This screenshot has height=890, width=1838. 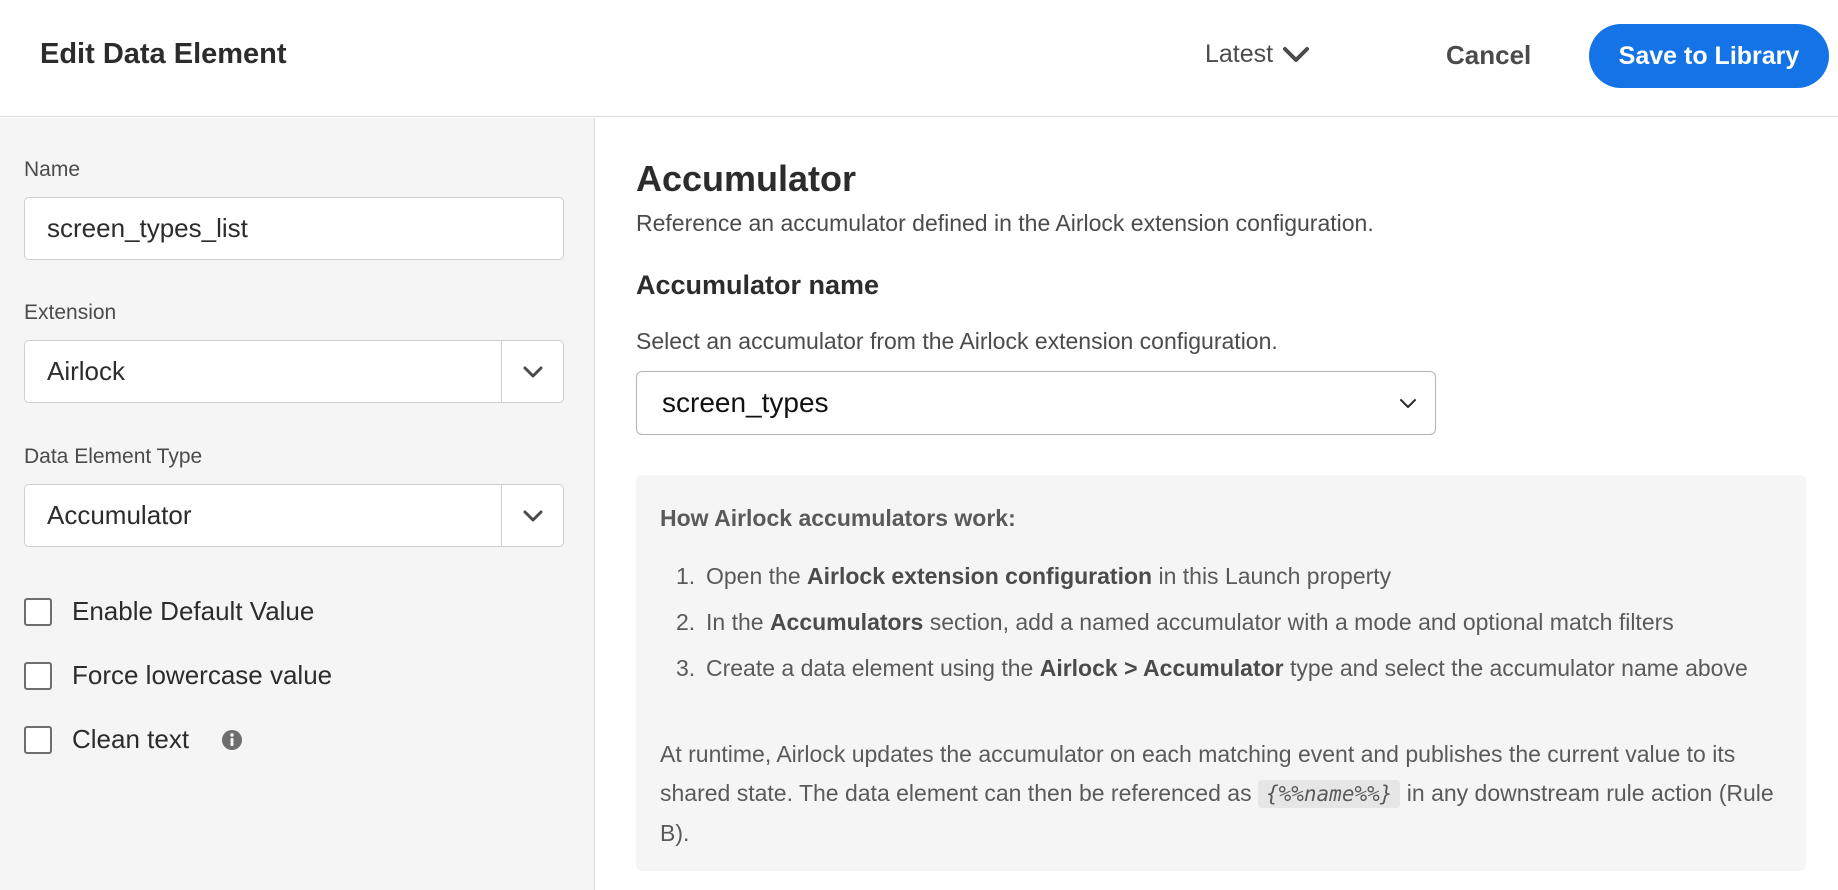 What do you see at coordinates (686, 668) in the screenshot?
I see `step-number: 3.` at bounding box center [686, 668].